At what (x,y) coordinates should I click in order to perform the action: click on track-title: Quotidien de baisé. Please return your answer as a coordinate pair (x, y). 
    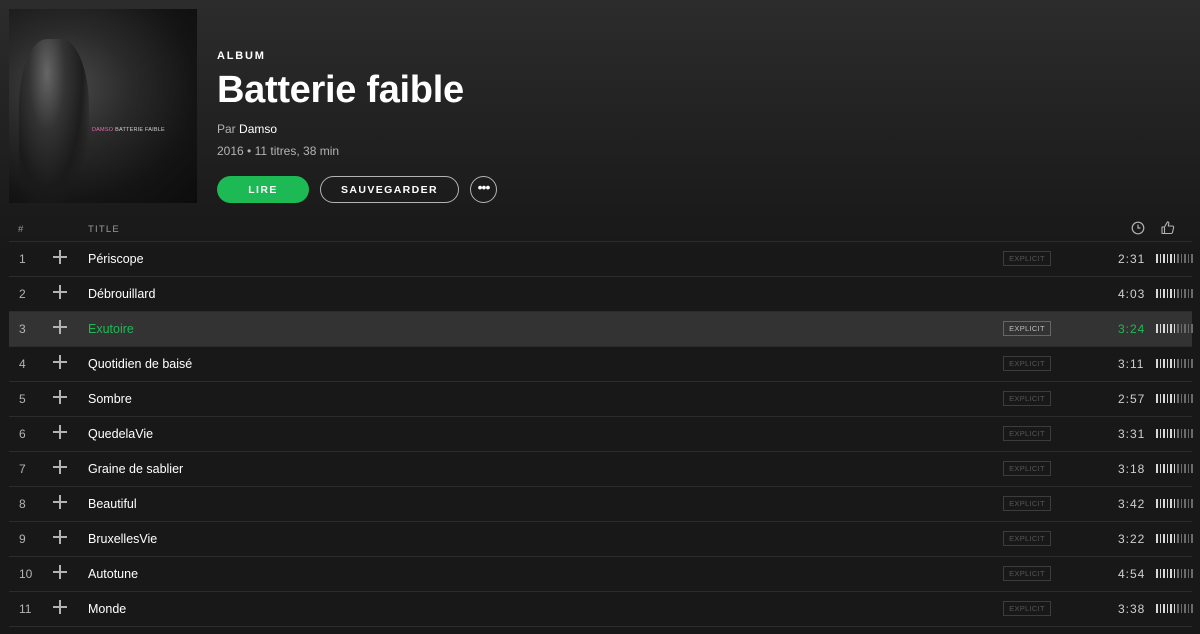
    Looking at the image, I should click on (140, 364).